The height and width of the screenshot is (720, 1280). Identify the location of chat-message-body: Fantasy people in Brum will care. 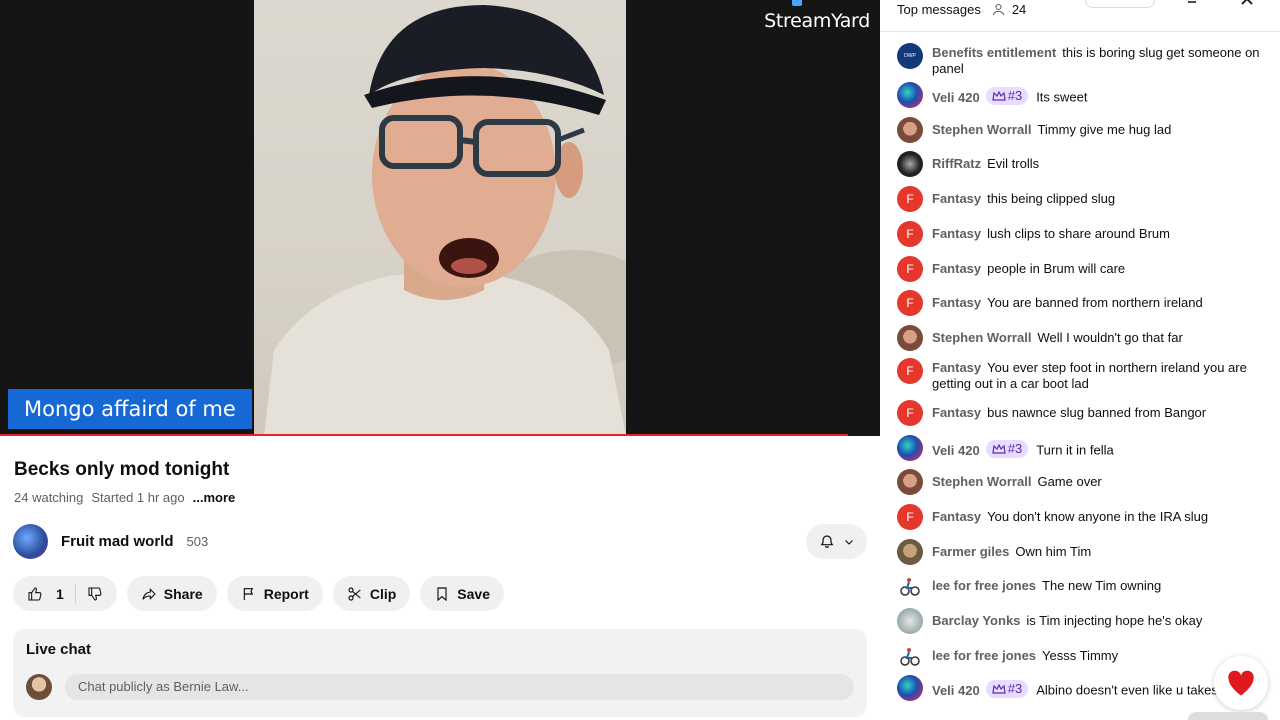
(1099, 269).